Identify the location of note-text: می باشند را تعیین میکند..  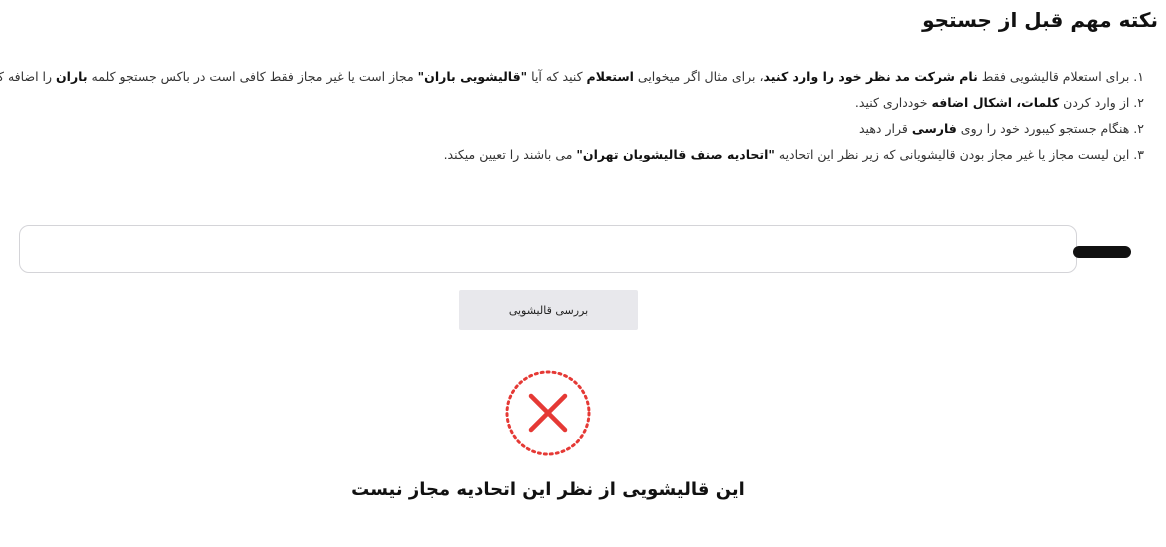
(510, 154).